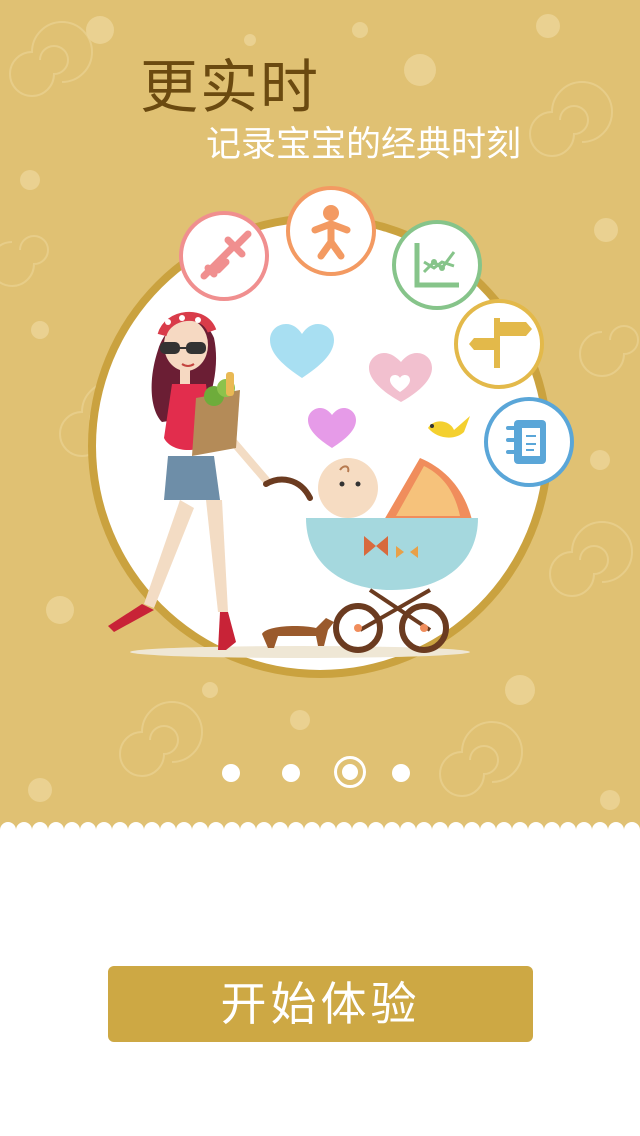 This screenshot has width=640, height=1136. Describe the element at coordinates (364, 145) in the screenshot. I see `page-subtitle: 记录宝宝的经典时刻` at that location.